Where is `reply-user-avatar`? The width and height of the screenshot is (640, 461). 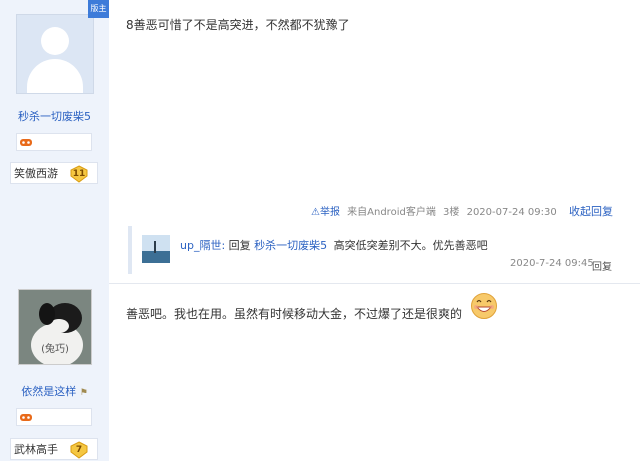 reply-user-avatar is located at coordinates (156, 249).